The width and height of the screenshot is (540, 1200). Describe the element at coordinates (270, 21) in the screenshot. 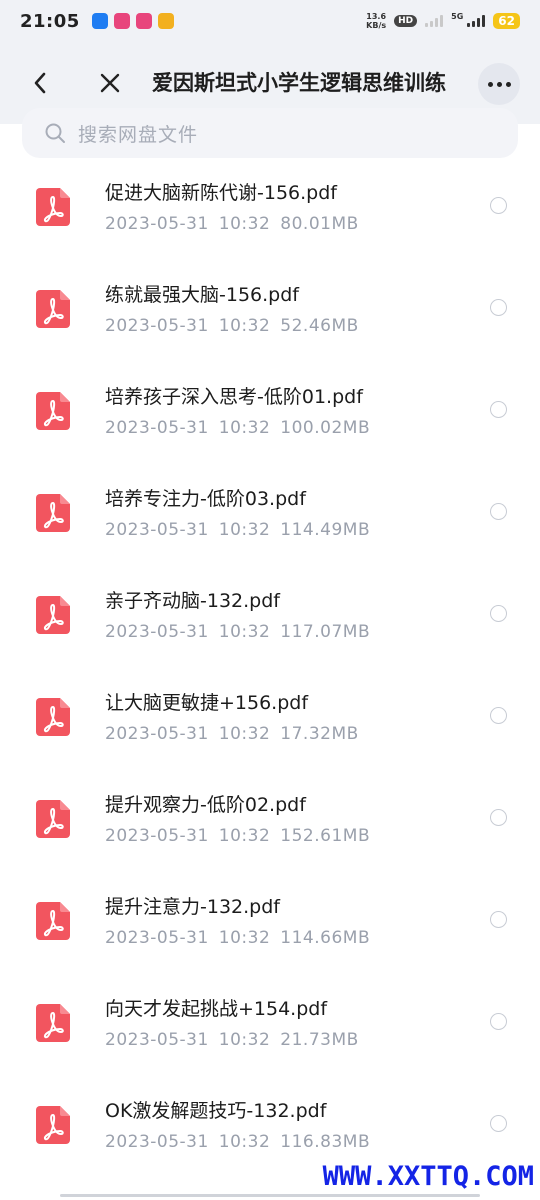

I see `status-bar: 21:05 13.6 KB/s HD 5G 62` at that location.